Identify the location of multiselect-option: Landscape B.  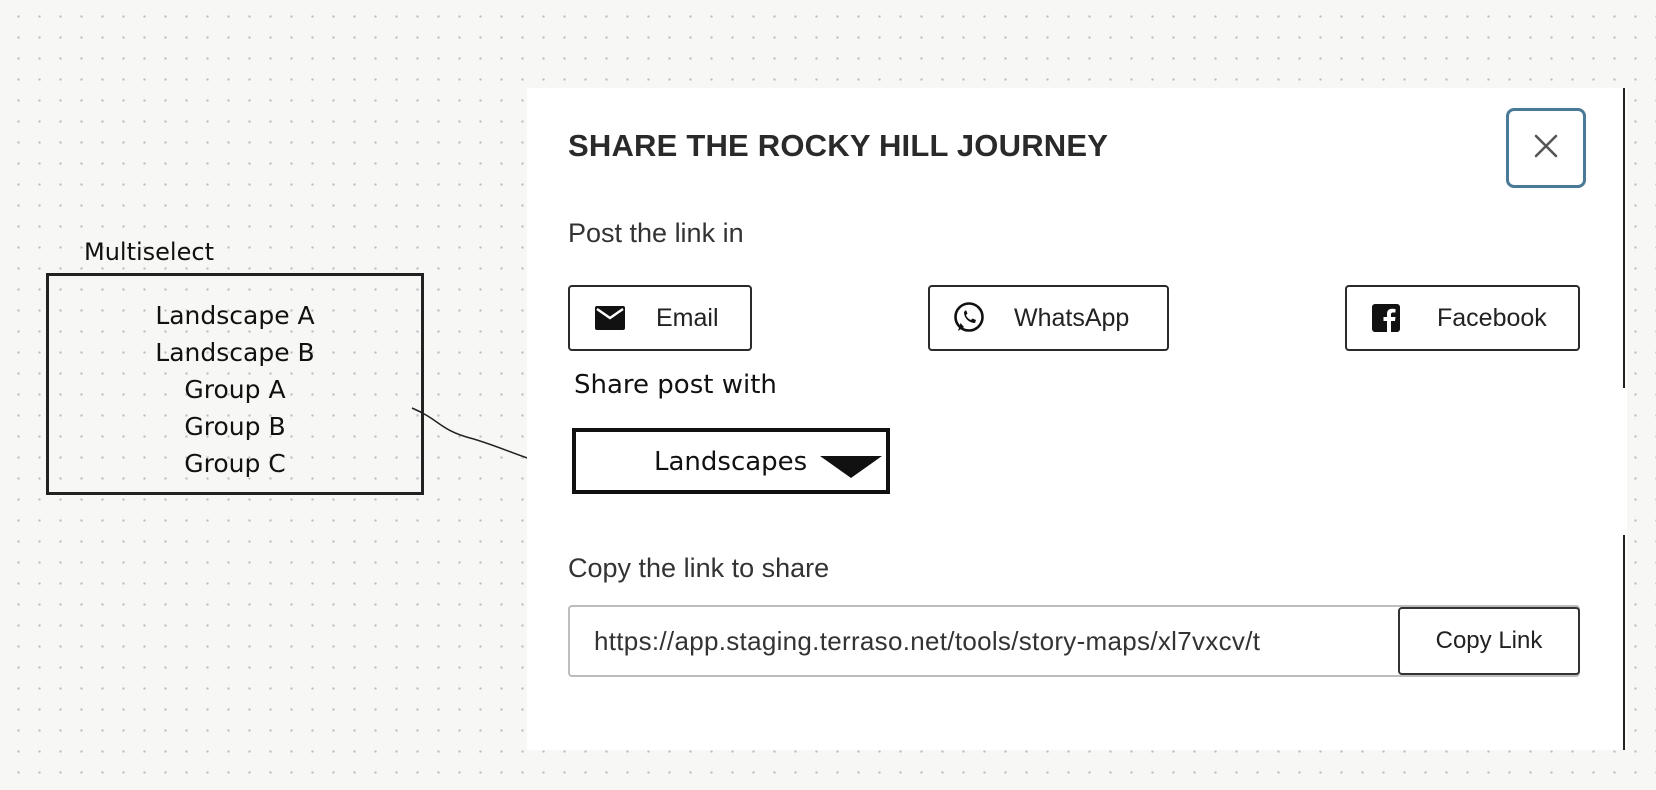
(235, 352).